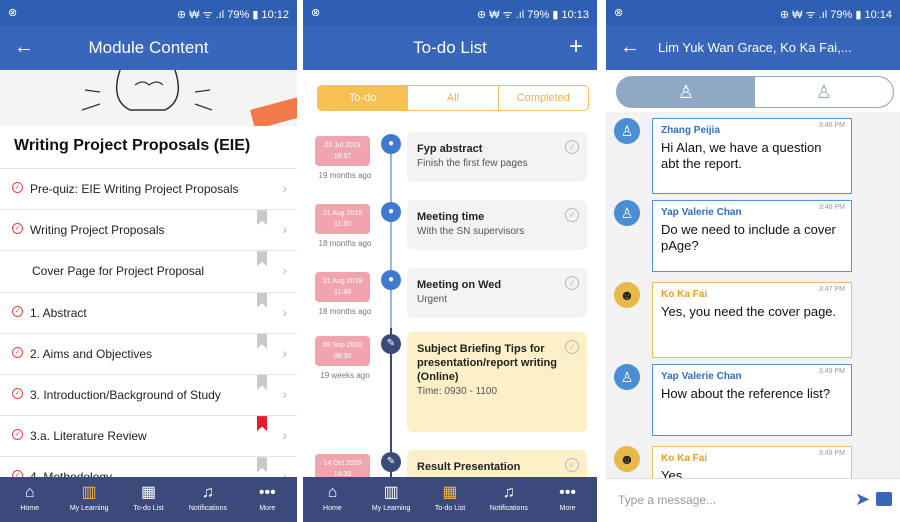 The height and width of the screenshot is (522, 900). Describe the element at coordinates (451, 217) in the screenshot. I see `todo-title: Meeting time` at that location.